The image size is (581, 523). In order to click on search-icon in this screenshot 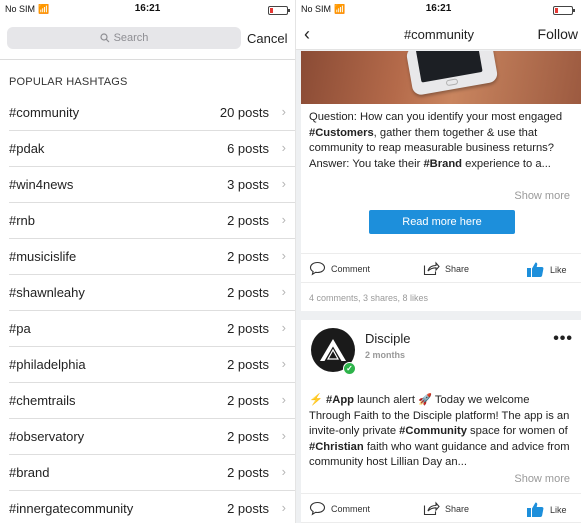, I will do `click(104, 38)`.